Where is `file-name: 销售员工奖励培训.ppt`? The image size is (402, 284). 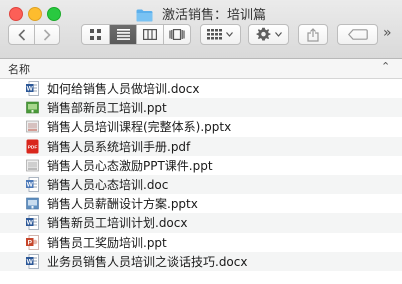
file-name: 销售员工奖励培训.ppt is located at coordinates (107, 242).